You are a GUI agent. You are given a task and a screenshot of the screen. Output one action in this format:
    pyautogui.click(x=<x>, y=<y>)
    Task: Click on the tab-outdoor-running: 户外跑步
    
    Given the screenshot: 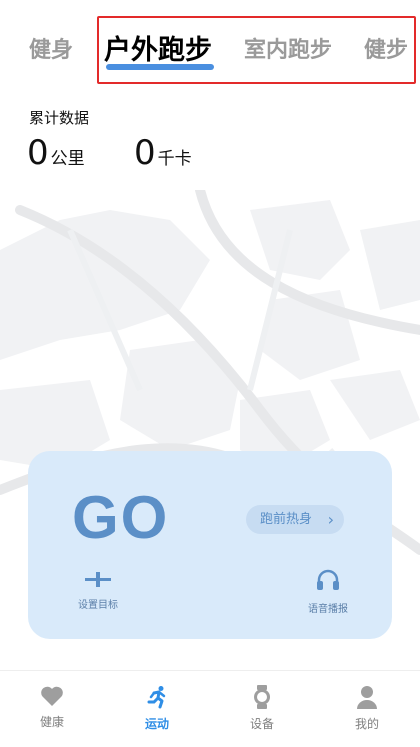 What is the action you would take?
    pyautogui.click(x=158, y=47)
    